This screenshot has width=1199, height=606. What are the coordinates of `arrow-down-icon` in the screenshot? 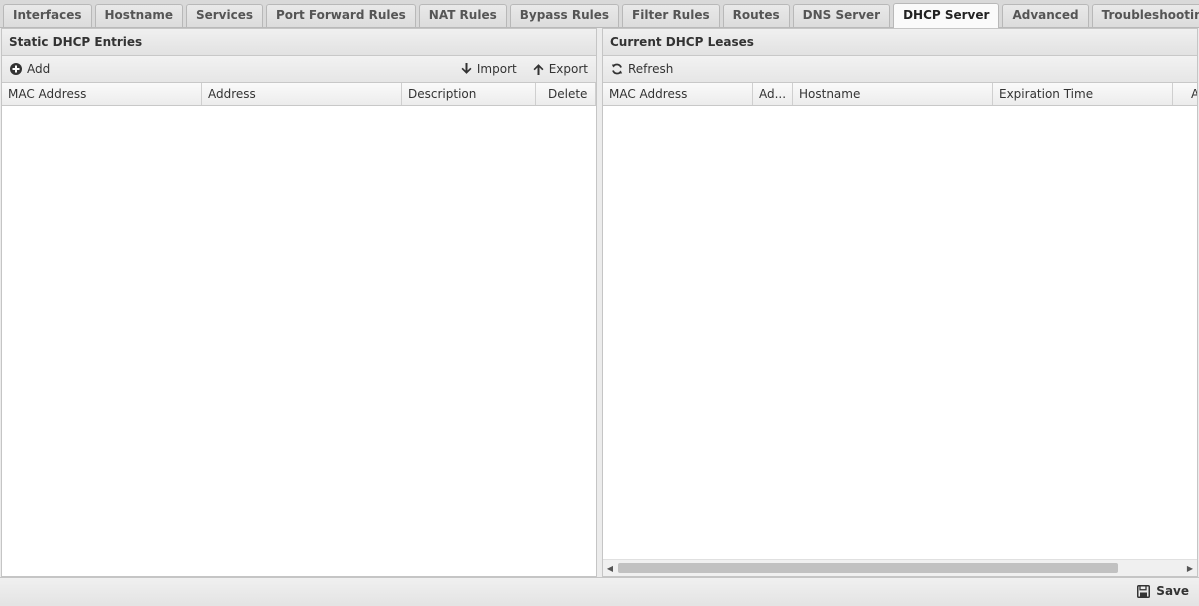 It's located at (466, 69).